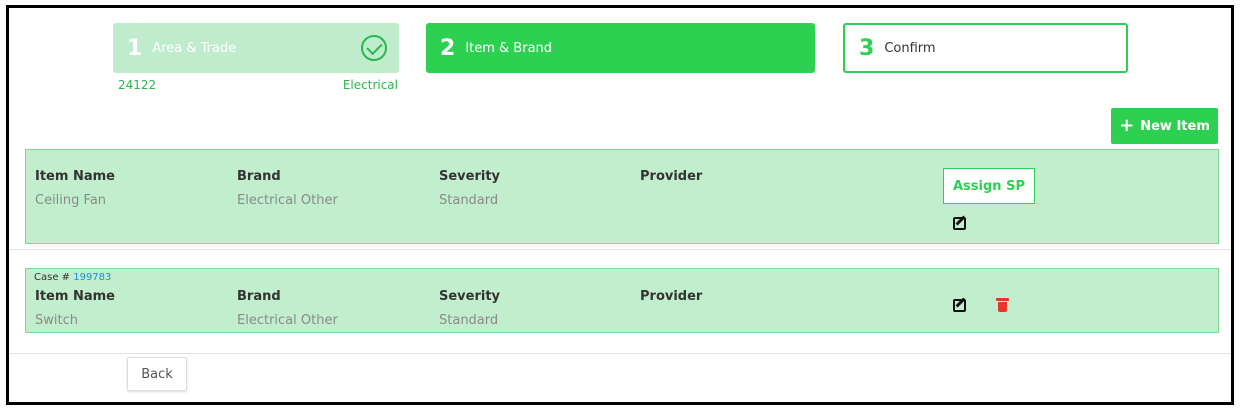  I want to click on item-name-value: Switch, so click(56, 320).